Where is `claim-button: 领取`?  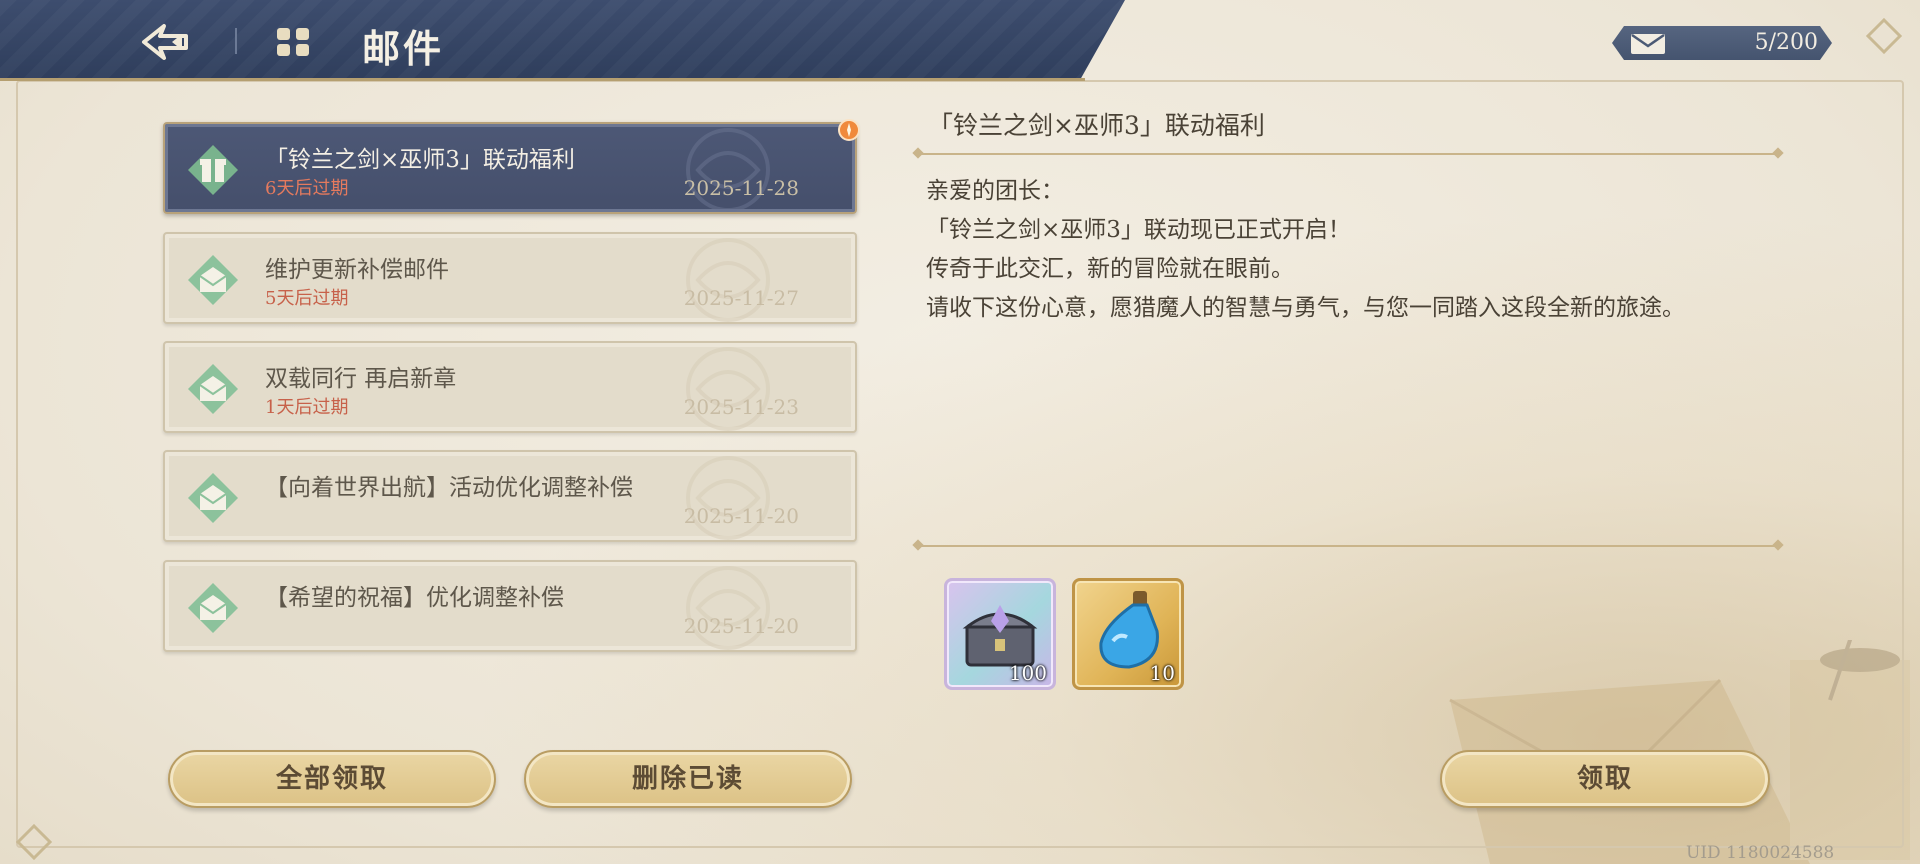
claim-button: 领取 is located at coordinates (1605, 779).